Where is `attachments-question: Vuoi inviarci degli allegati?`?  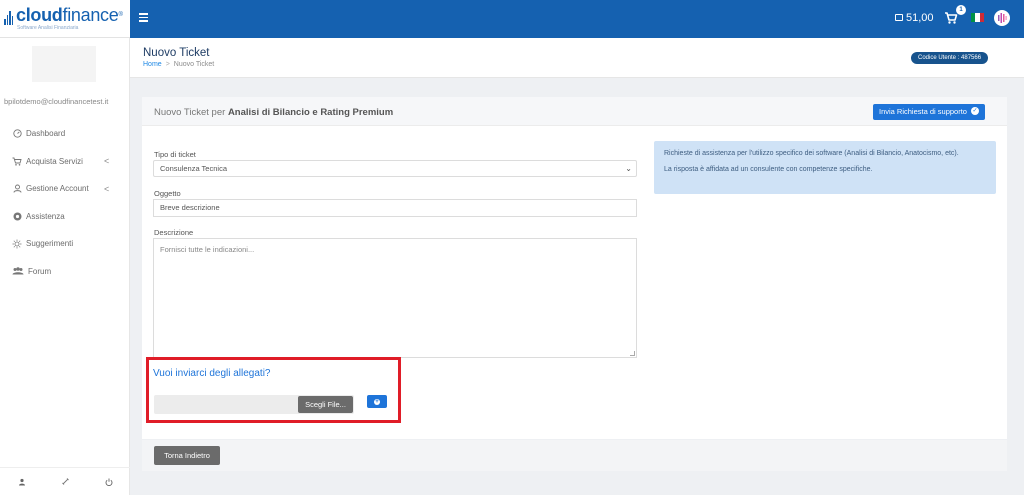 attachments-question: Vuoi inviarci degli allegati? is located at coordinates (212, 373).